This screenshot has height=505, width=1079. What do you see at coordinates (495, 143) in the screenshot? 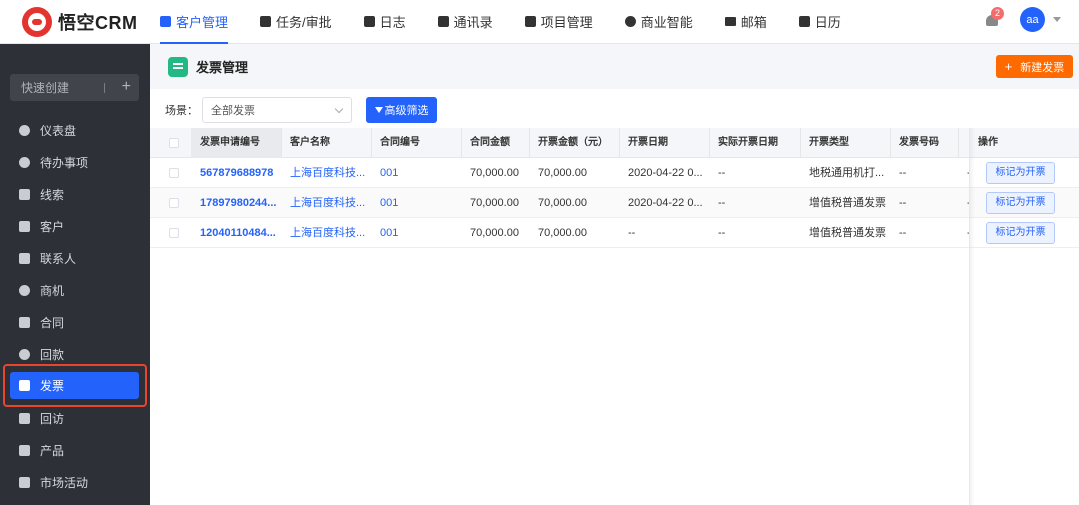
I see `column-header-contract-amount: 合同金额` at bounding box center [495, 143].